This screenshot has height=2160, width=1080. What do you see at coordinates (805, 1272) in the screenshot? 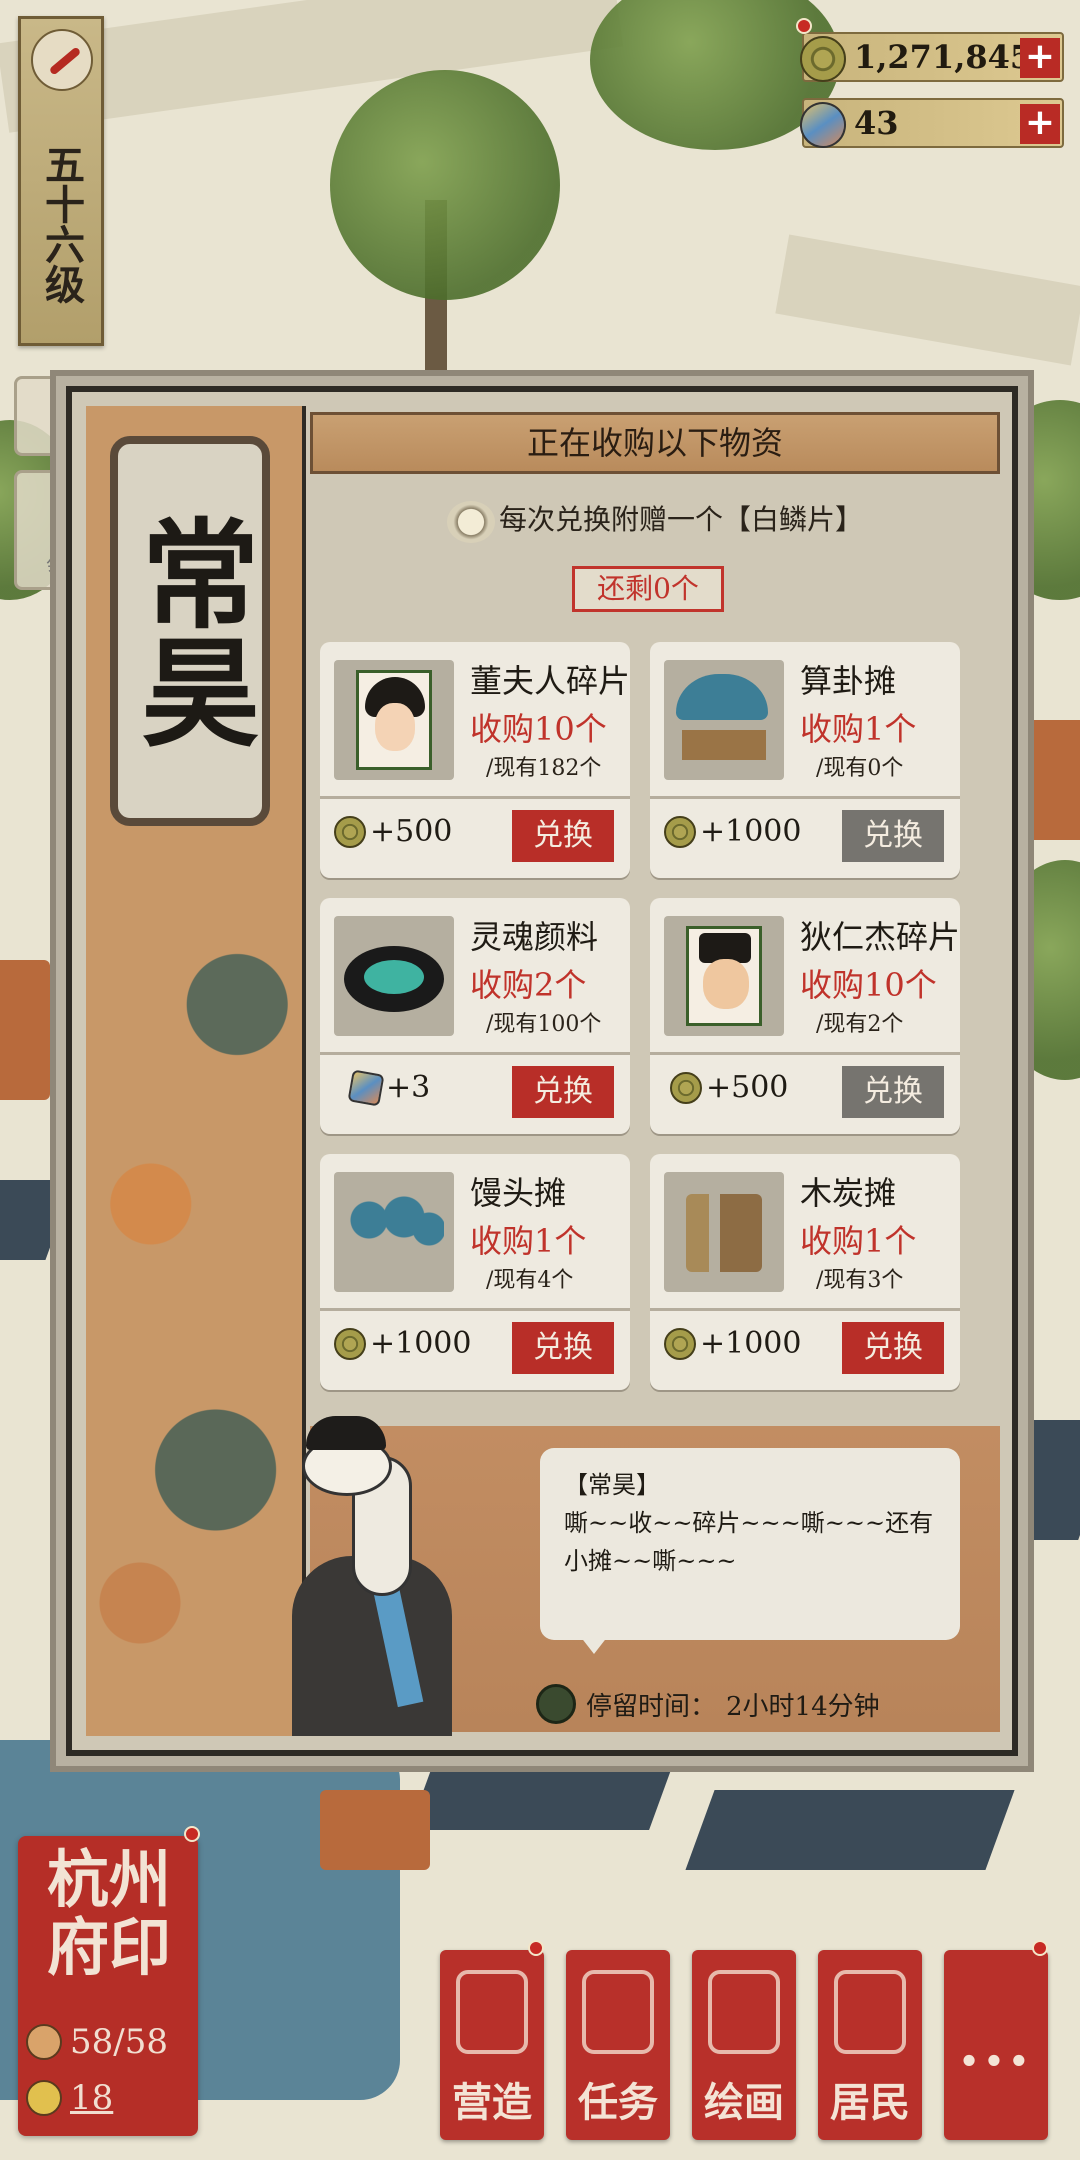
I see `item-card: 木炭摊 收购1个 /现有3个 +1000 兑换` at bounding box center [805, 1272].